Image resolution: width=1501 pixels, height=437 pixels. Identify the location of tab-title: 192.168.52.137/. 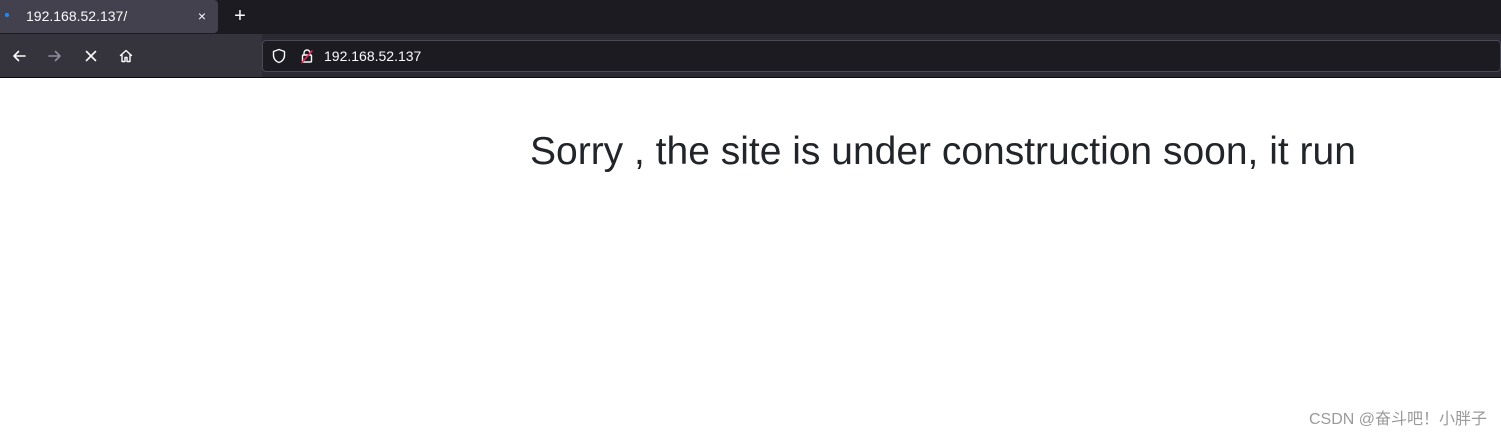
(77, 16).